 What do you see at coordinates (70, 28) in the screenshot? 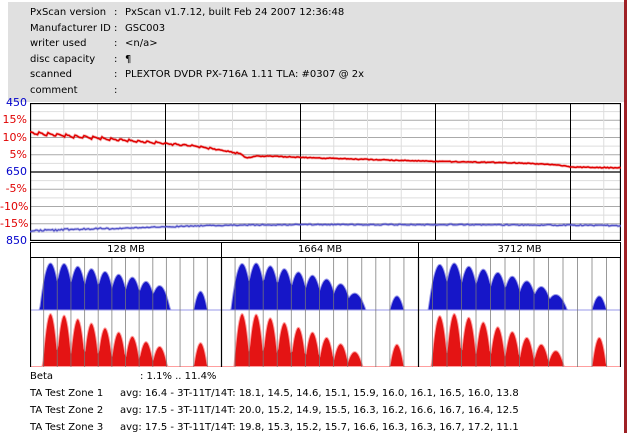
I see `info-label: Manufacturer ID` at bounding box center [70, 28].